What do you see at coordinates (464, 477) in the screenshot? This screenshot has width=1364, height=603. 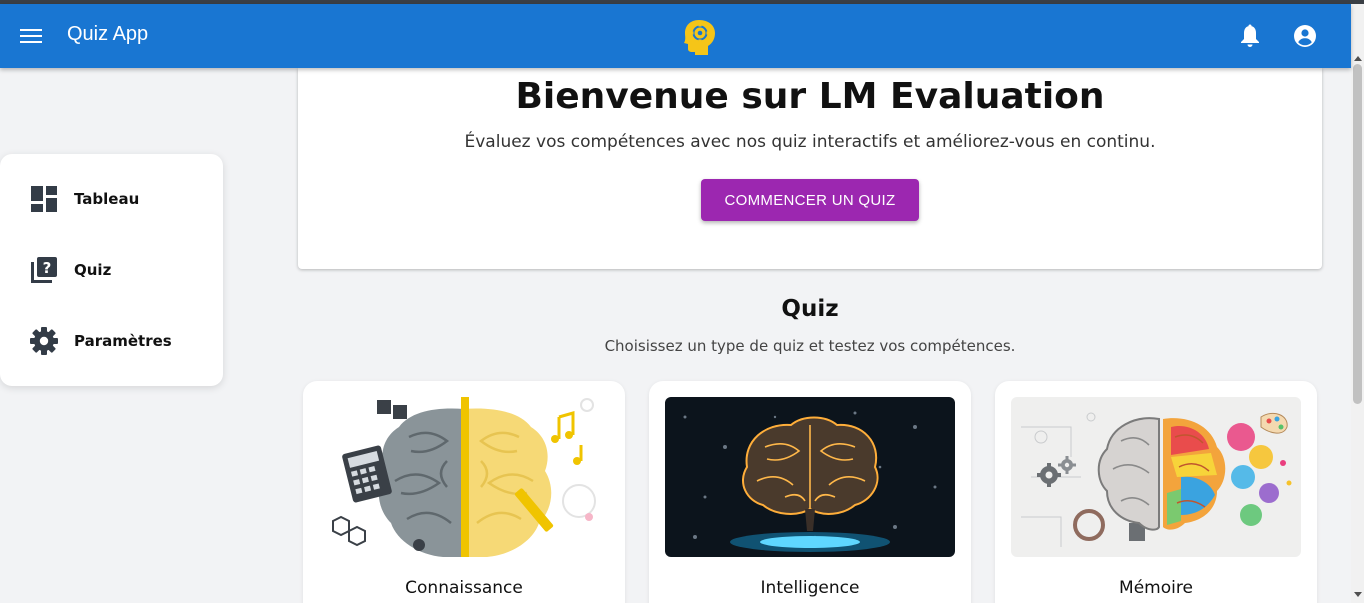 I see `knowledge-brain-illustration` at bounding box center [464, 477].